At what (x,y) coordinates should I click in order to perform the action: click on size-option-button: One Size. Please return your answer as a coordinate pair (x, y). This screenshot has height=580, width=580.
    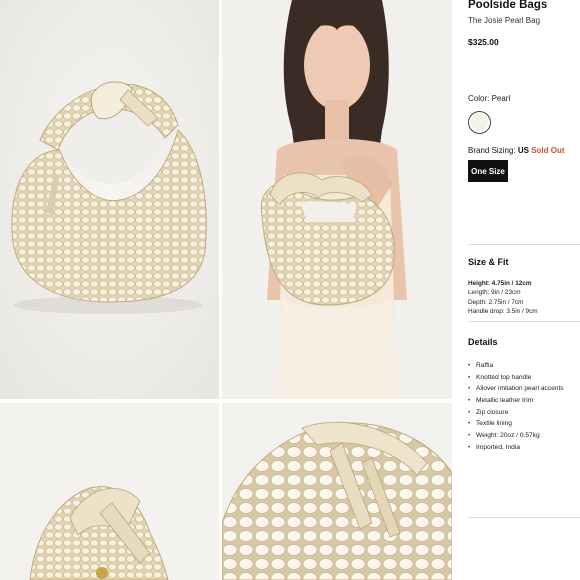
    Looking at the image, I should click on (488, 171).